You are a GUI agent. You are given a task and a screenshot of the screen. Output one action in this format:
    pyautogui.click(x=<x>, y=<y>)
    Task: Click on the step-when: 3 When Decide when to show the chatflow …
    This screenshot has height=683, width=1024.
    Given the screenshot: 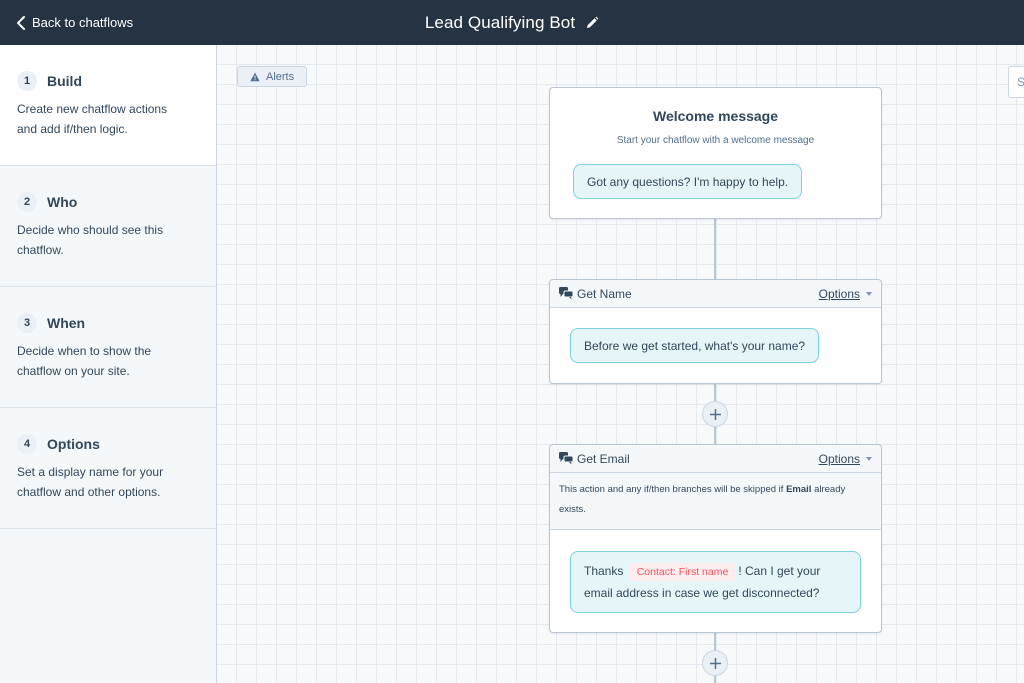 What is the action you would take?
    pyautogui.click(x=108, y=347)
    